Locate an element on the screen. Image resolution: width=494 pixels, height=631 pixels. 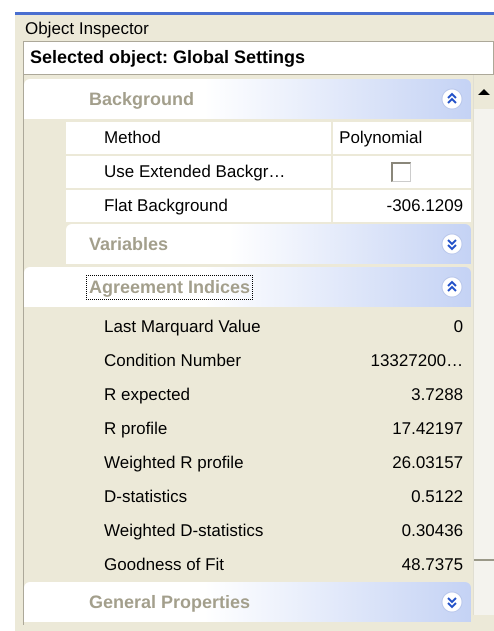
checkbox is located at coordinates (401, 172).